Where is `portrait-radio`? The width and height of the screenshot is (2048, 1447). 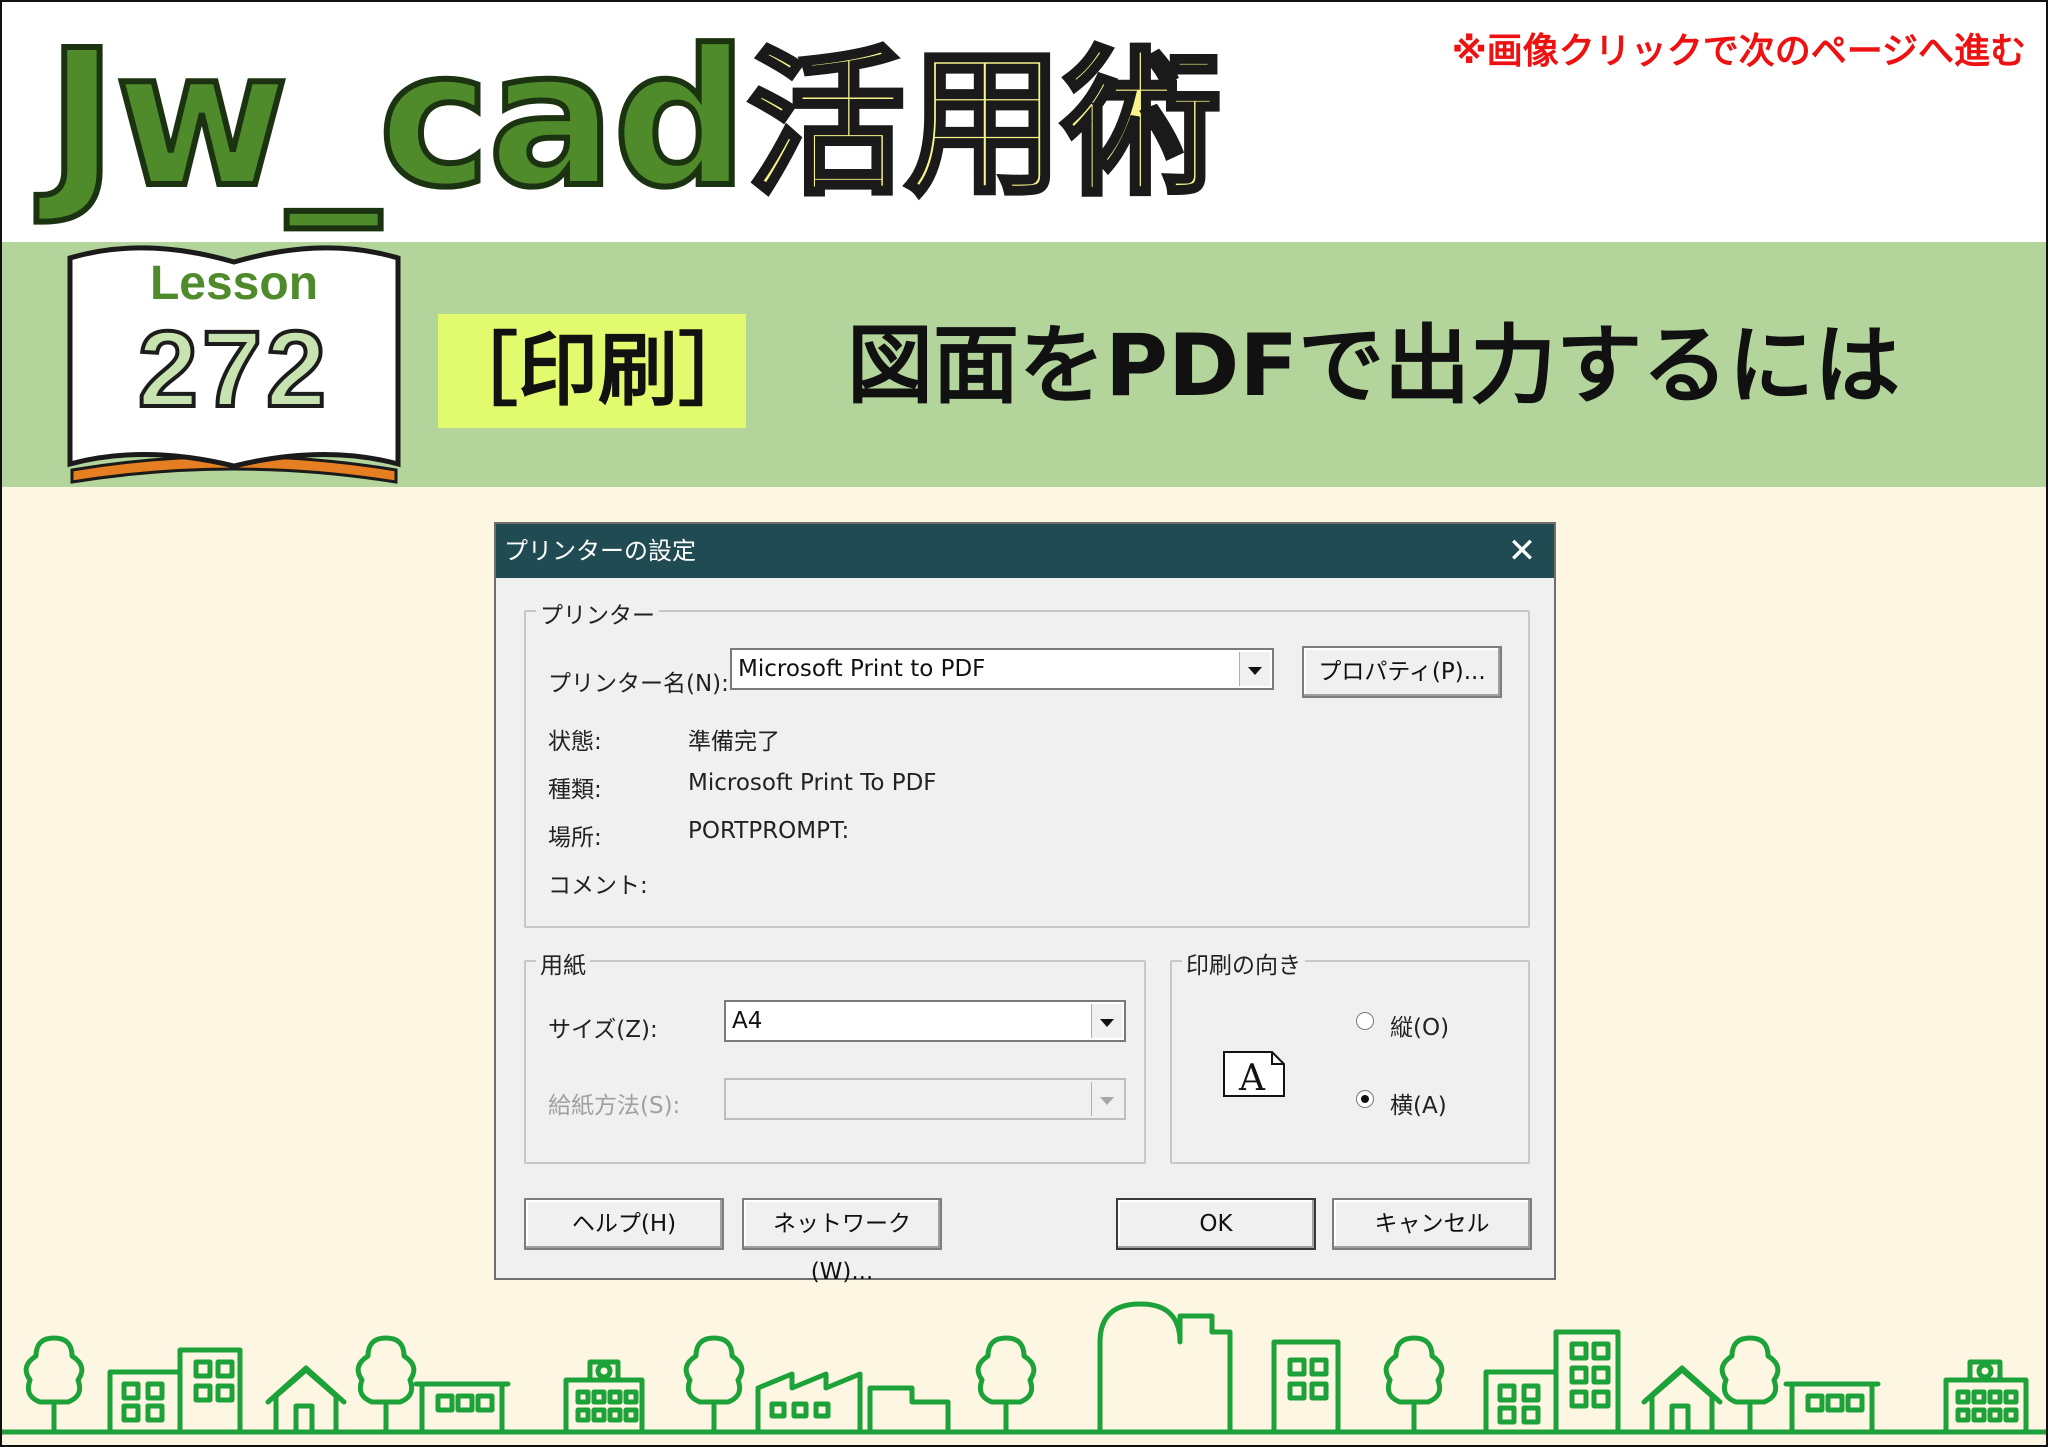 portrait-radio is located at coordinates (1365, 1021).